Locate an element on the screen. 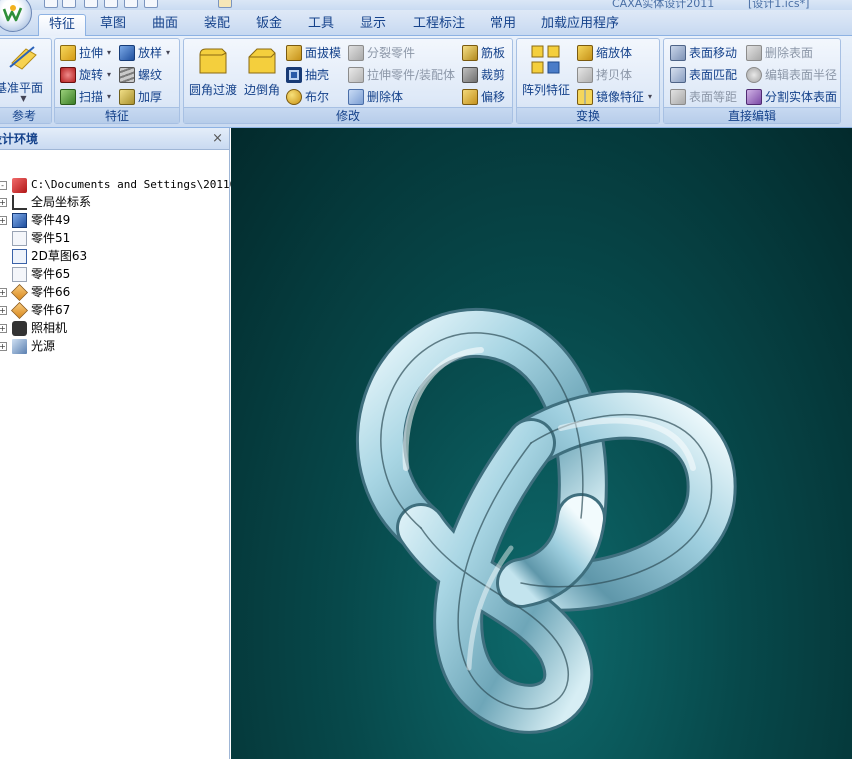 Image resolution: width=852 pixels, height=759 pixels. tab-display: 显示 is located at coordinates (373, 25).